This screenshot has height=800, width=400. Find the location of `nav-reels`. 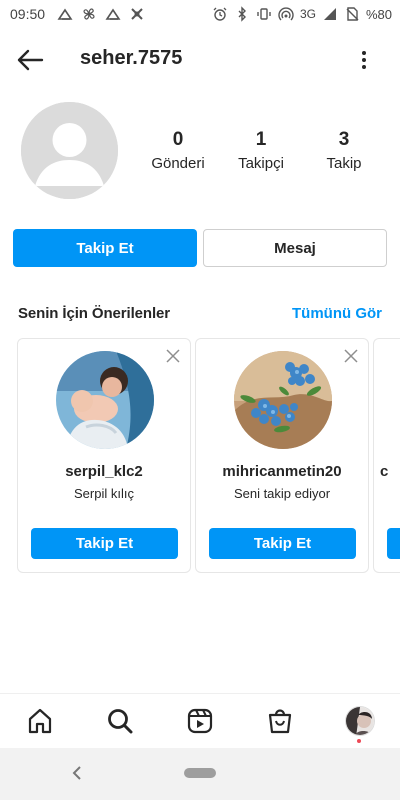

nav-reels is located at coordinates (200, 721).